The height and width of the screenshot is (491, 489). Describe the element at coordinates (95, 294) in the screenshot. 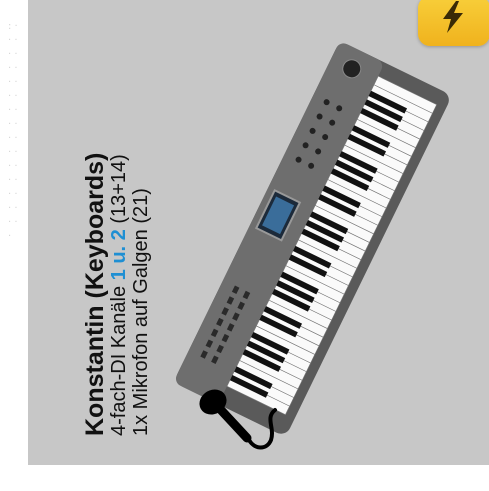

I see `label-title: Konstantin (Keyboards)` at that location.